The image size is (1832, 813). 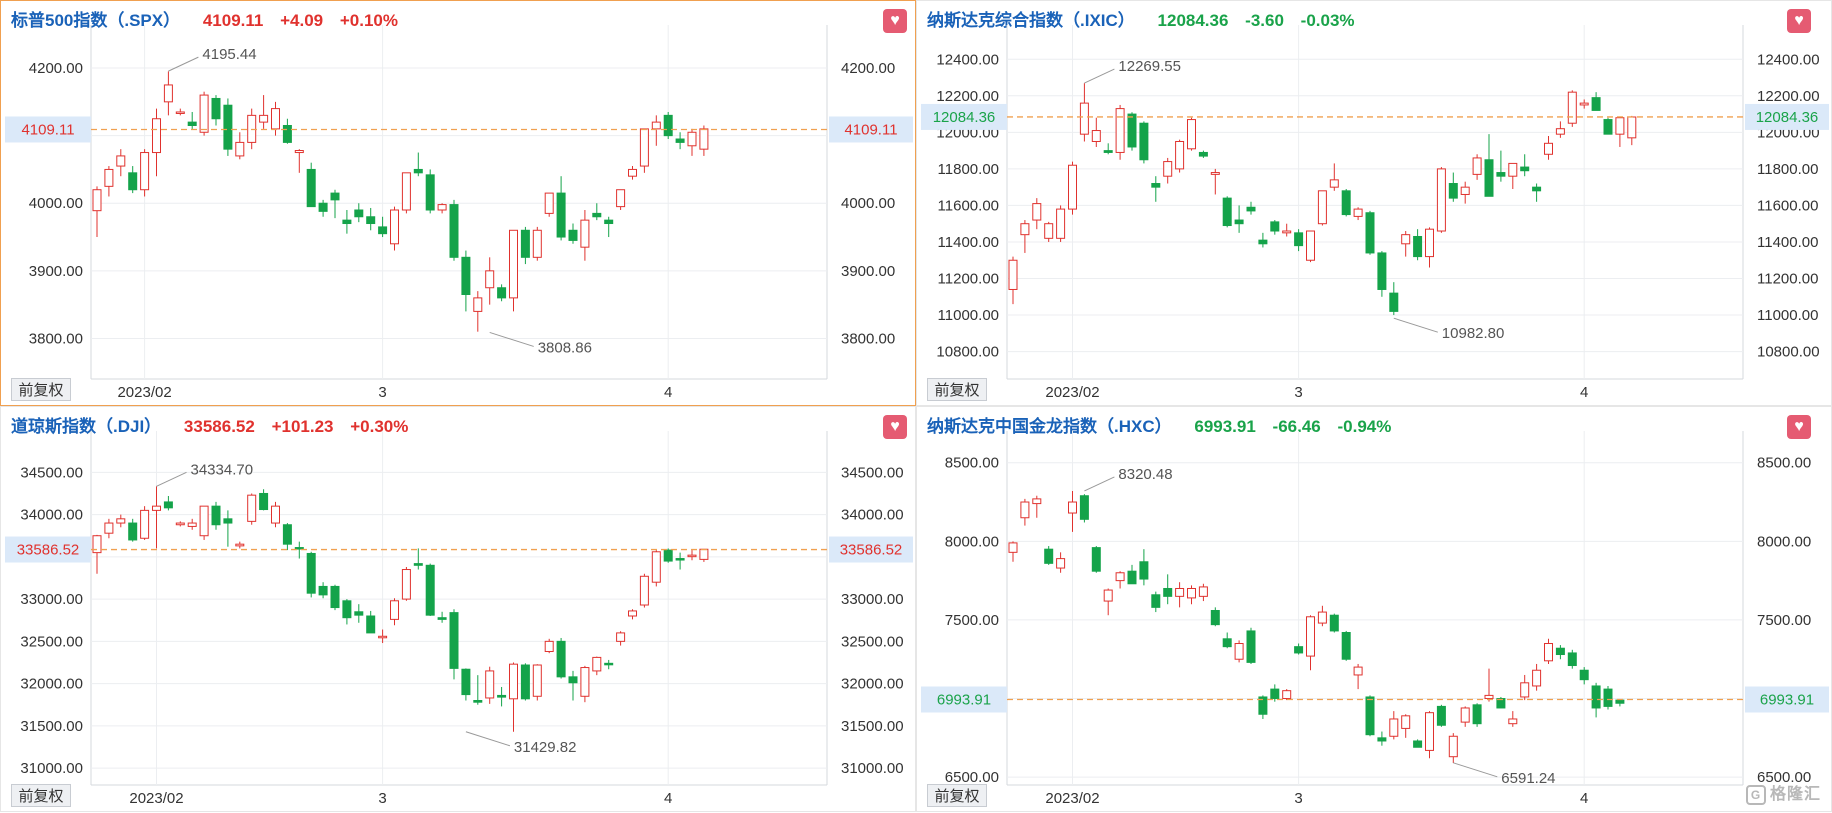 What do you see at coordinates (868, 338) in the screenshot?
I see `y-tick-label-right: 3800.00` at bounding box center [868, 338].